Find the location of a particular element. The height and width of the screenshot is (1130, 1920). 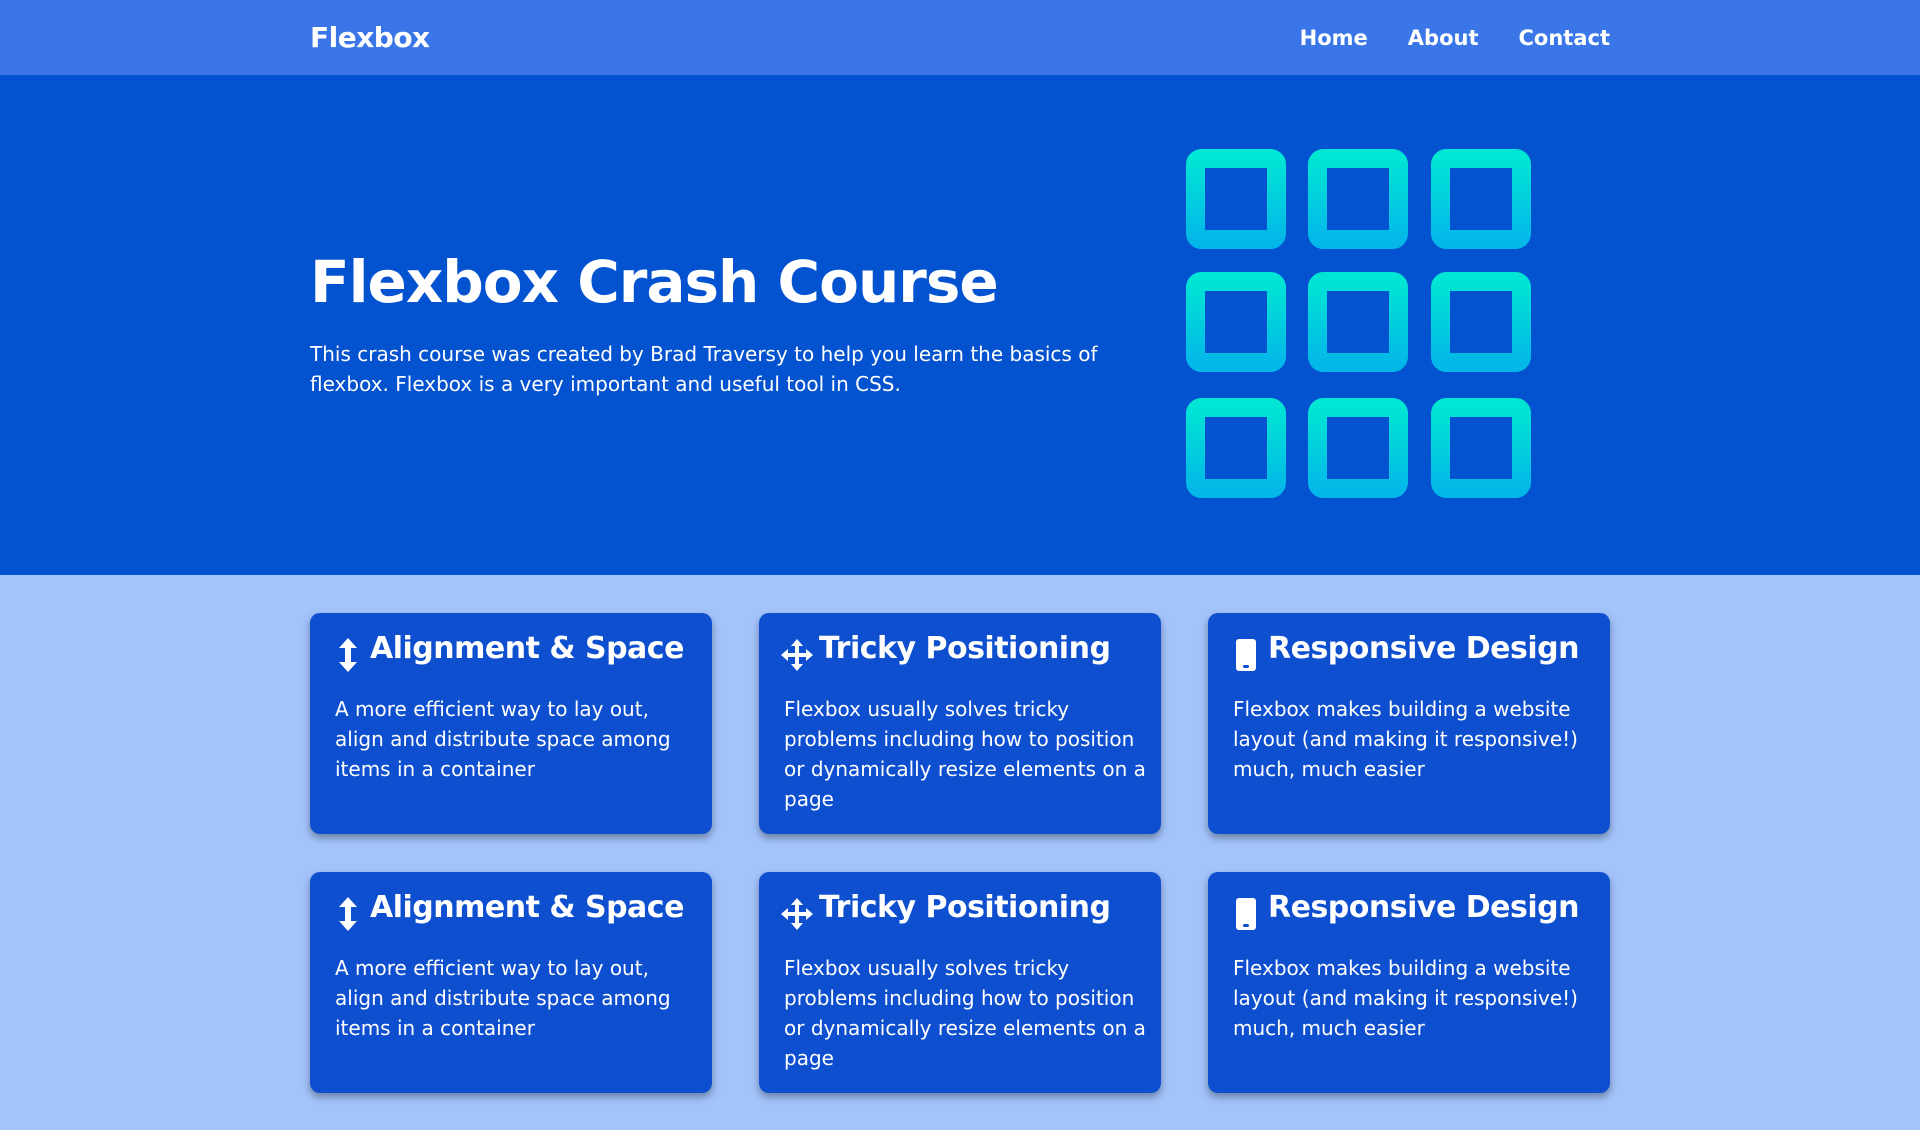

nav-link-about: About is located at coordinates (1443, 38).